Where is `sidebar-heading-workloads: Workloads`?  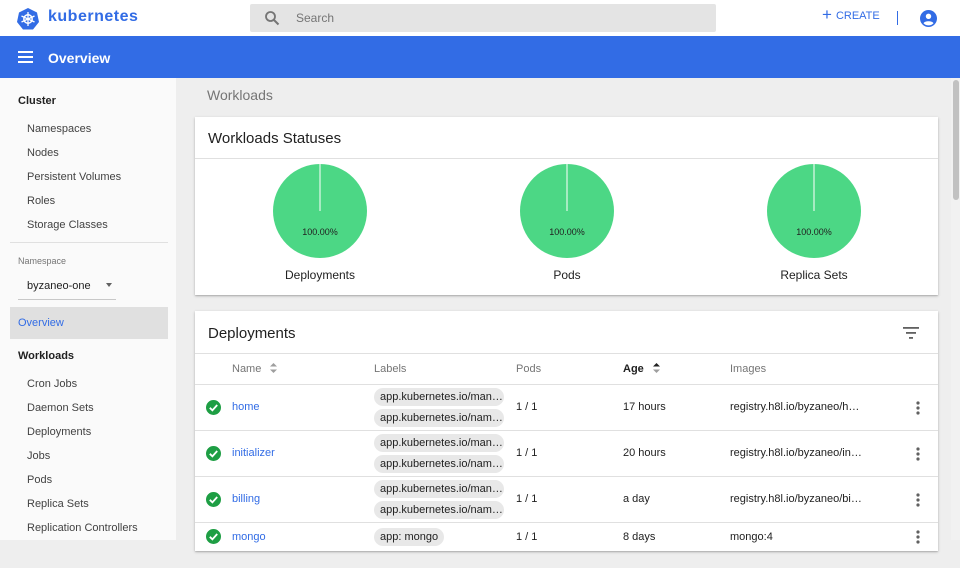
sidebar-heading-workloads: Workloads is located at coordinates (46, 356).